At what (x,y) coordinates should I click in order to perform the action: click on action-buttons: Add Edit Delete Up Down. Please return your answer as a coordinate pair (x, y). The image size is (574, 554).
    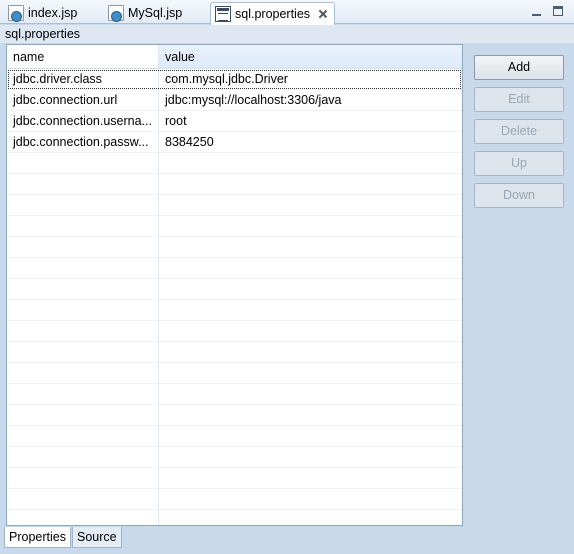
    Looking at the image, I should click on (519, 135).